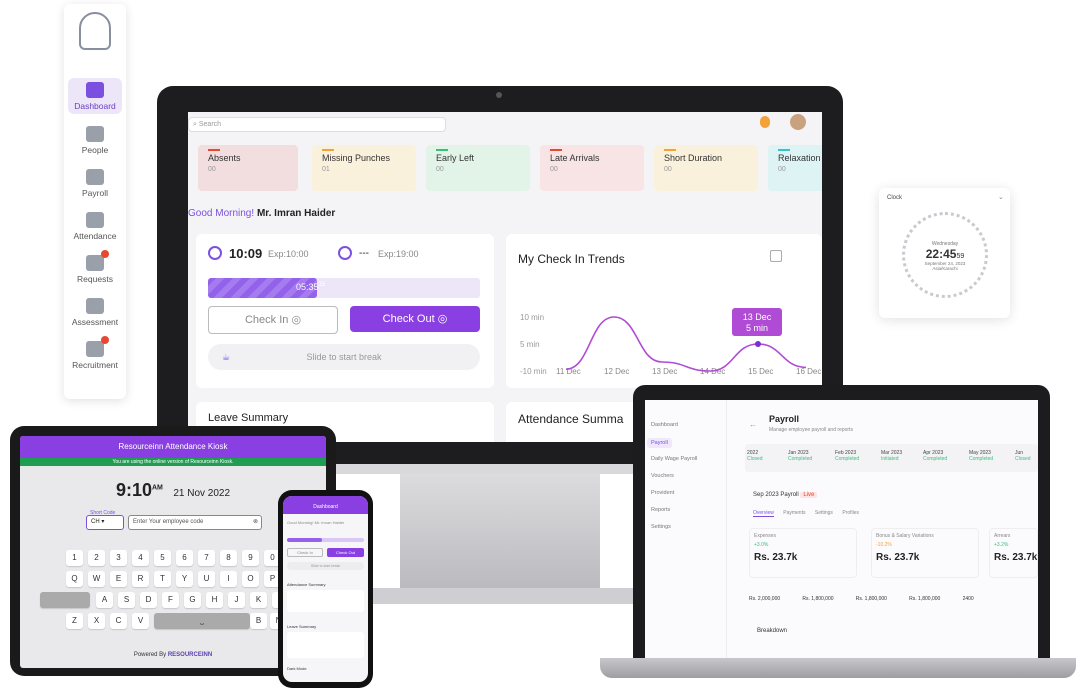 Image resolution: width=1076 pixels, height=690 pixels. I want to click on key-j: J, so click(236, 600).